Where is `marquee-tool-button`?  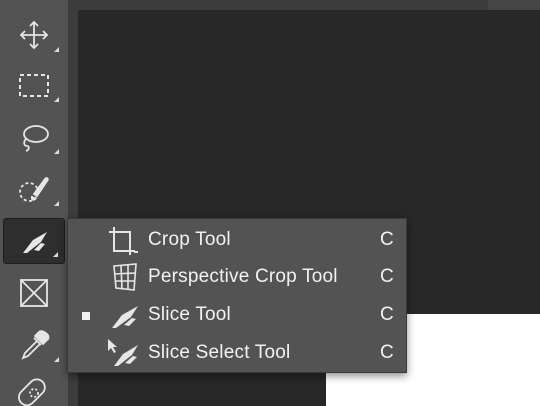 marquee-tool-button is located at coordinates (34, 85).